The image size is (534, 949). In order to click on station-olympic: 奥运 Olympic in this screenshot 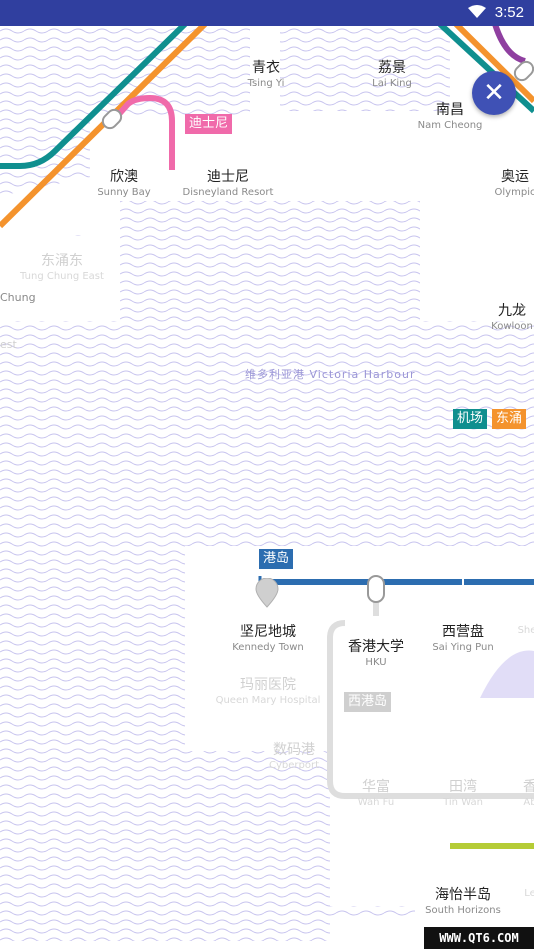, I will do `click(514, 184)`.